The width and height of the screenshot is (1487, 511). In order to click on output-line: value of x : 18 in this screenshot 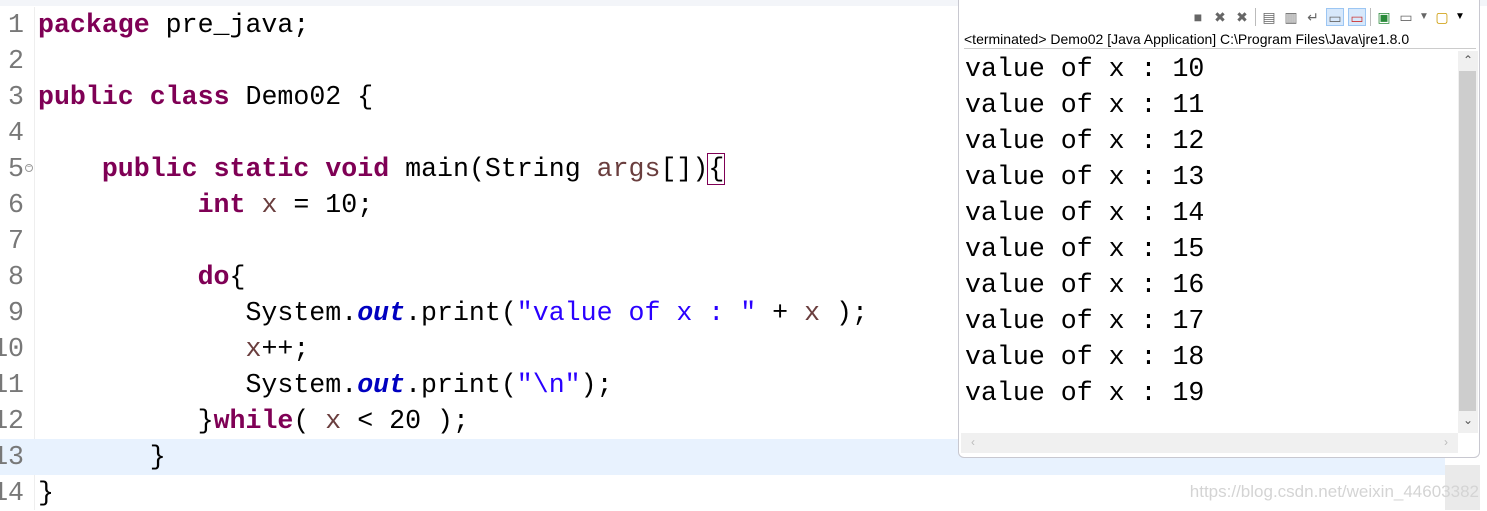, I will do `click(1085, 357)`.